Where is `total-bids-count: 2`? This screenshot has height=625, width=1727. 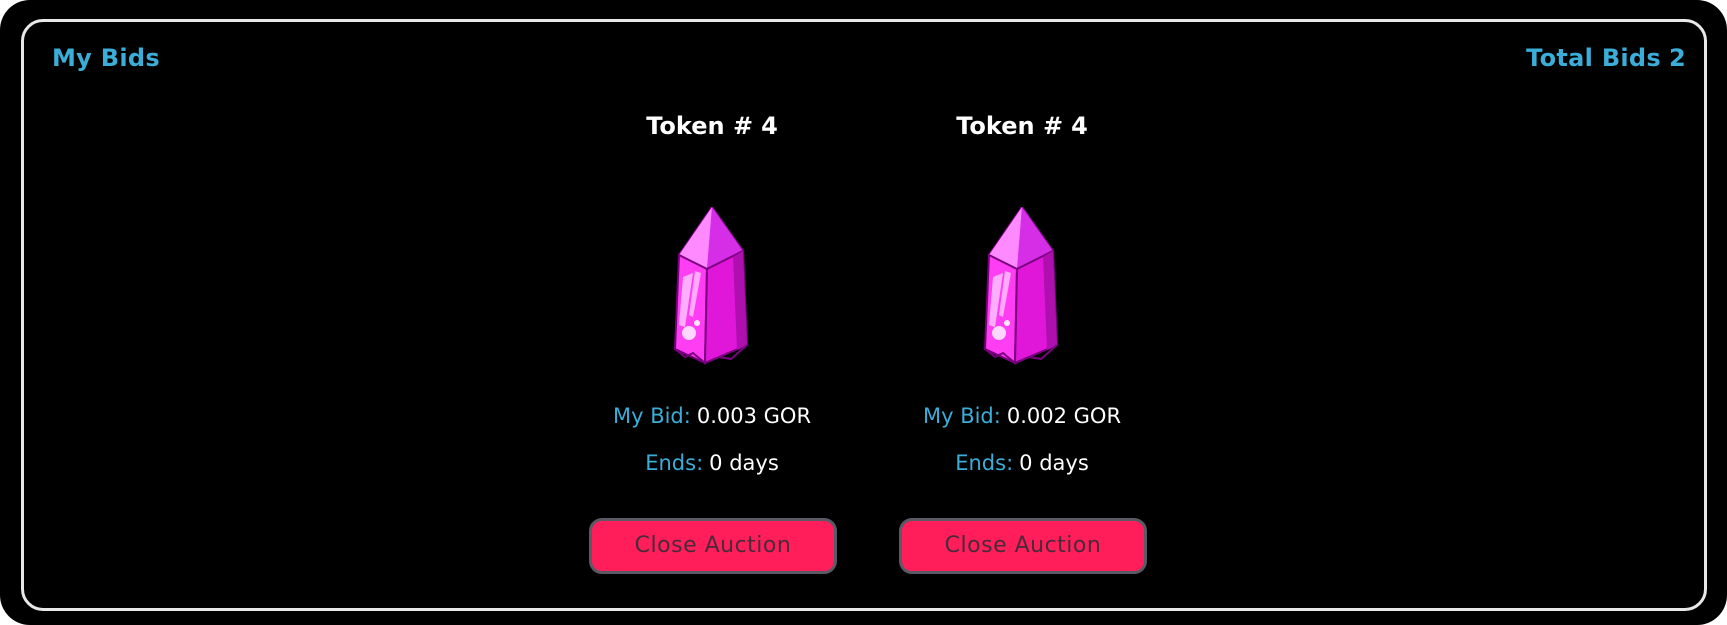 total-bids-count: 2 is located at coordinates (1677, 58).